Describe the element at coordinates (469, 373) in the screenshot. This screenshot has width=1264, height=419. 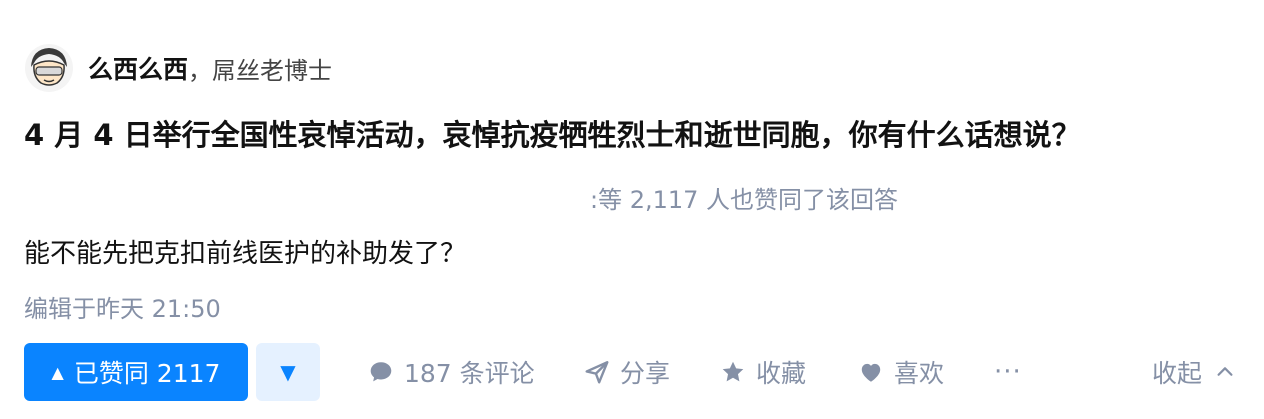
I see `comments-label: 187 条评论` at that location.